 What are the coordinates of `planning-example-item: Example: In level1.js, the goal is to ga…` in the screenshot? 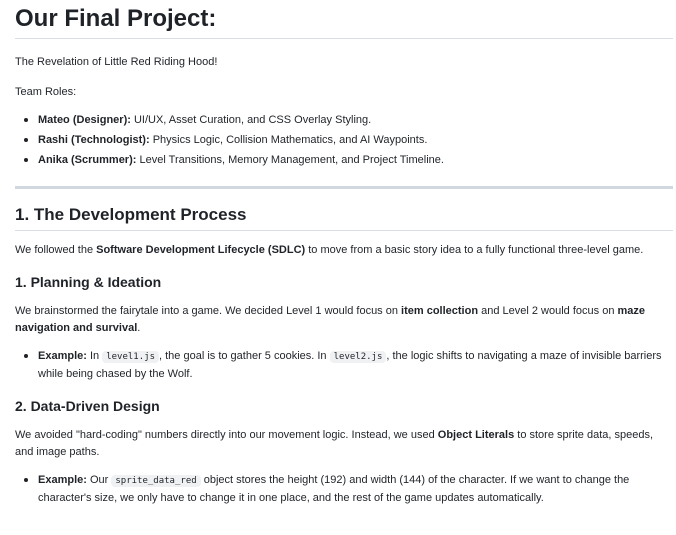 It's located at (355, 365).